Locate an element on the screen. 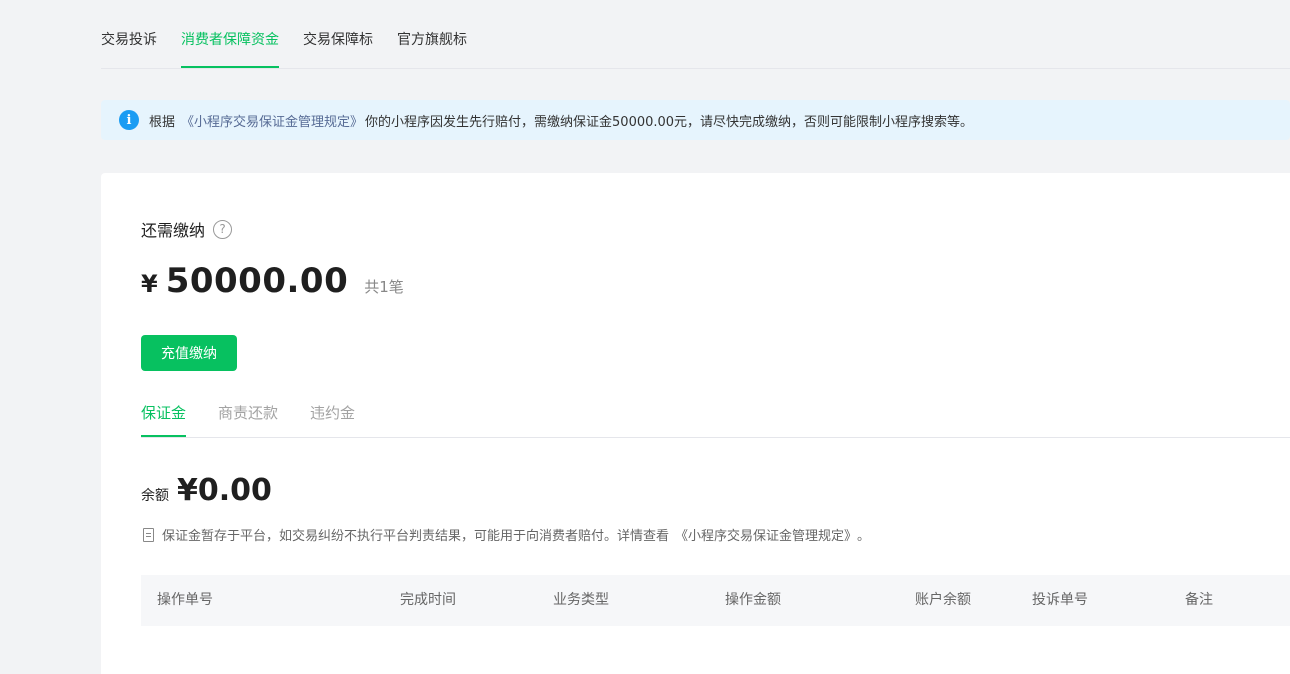  balance-note-rules-link: 《小程序交易保证金管理规定》 is located at coordinates (766, 534).